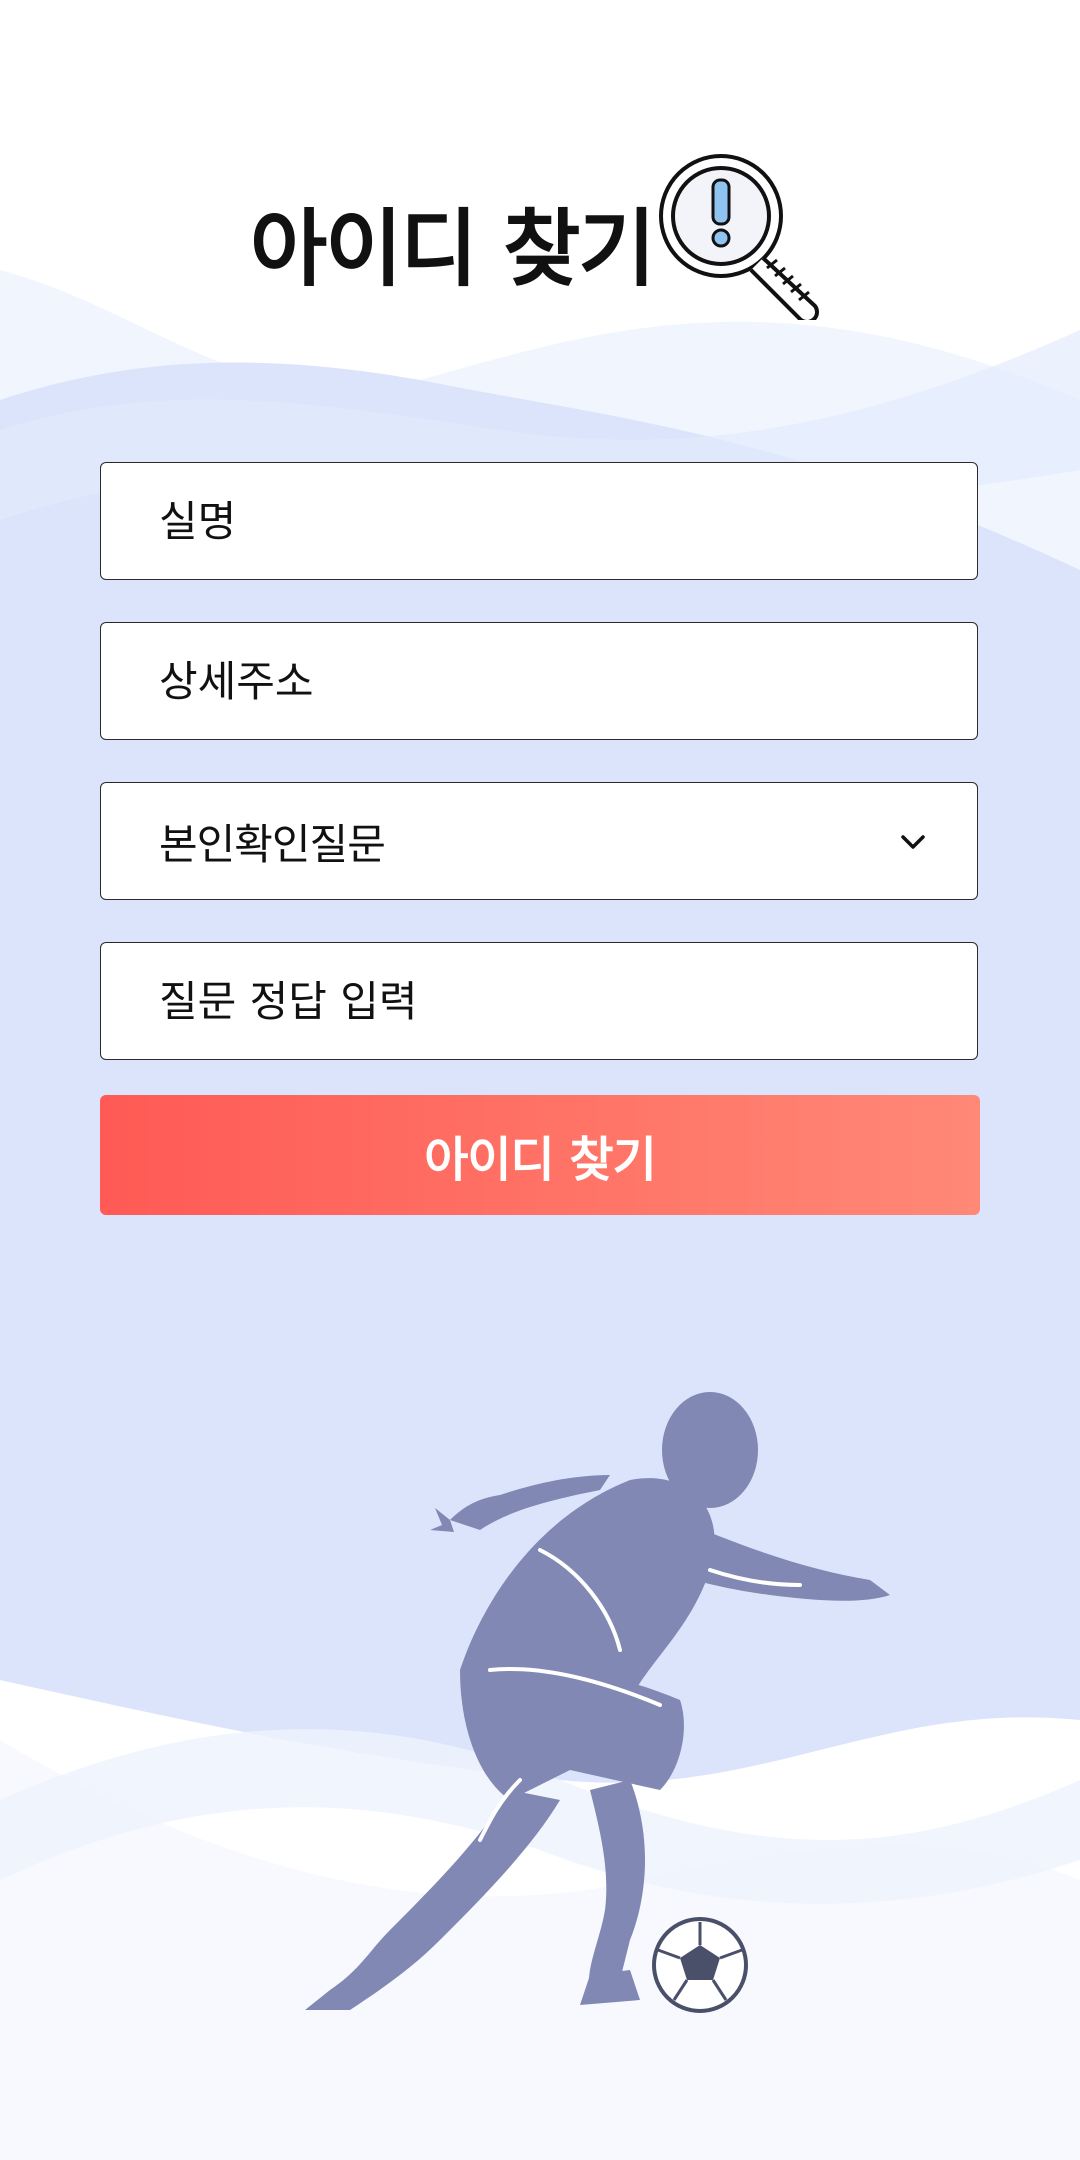 The width and height of the screenshot is (1080, 2160). I want to click on page-title: 아이디 찾기, so click(453, 249).